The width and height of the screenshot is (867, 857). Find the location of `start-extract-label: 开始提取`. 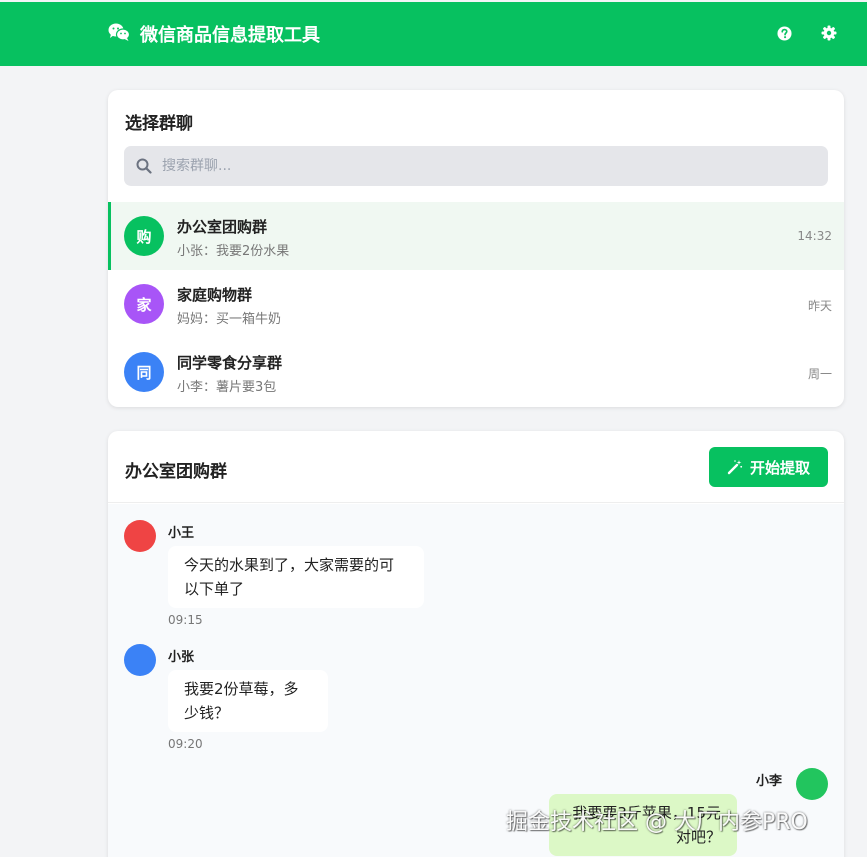

start-extract-label: 开始提取 is located at coordinates (779, 467).